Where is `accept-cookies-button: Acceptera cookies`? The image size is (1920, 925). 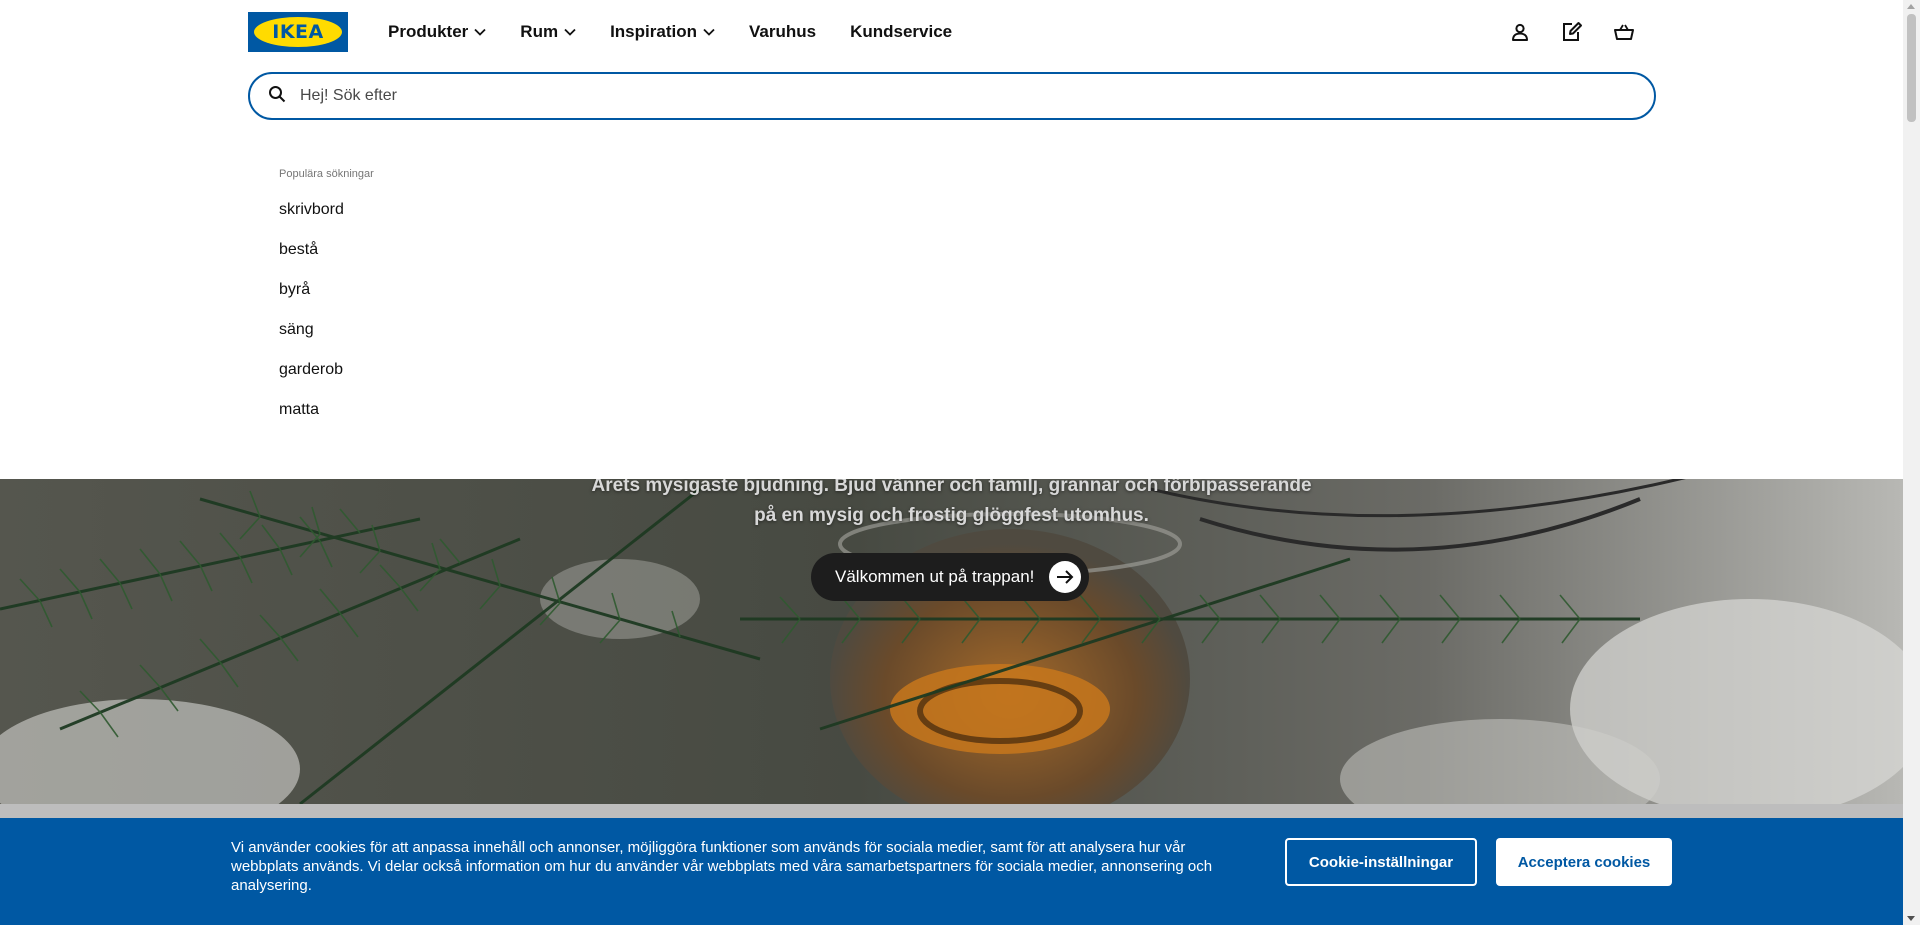
accept-cookies-button: Acceptera cookies is located at coordinates (1584, 862).